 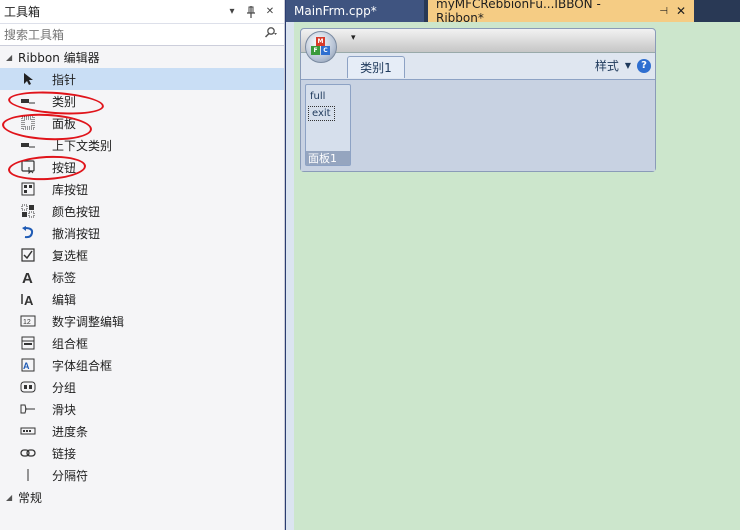 What do you see at coordinates (251, 12) in the screenshot?
I see `pin-icon` at bounding box center [251, 12].